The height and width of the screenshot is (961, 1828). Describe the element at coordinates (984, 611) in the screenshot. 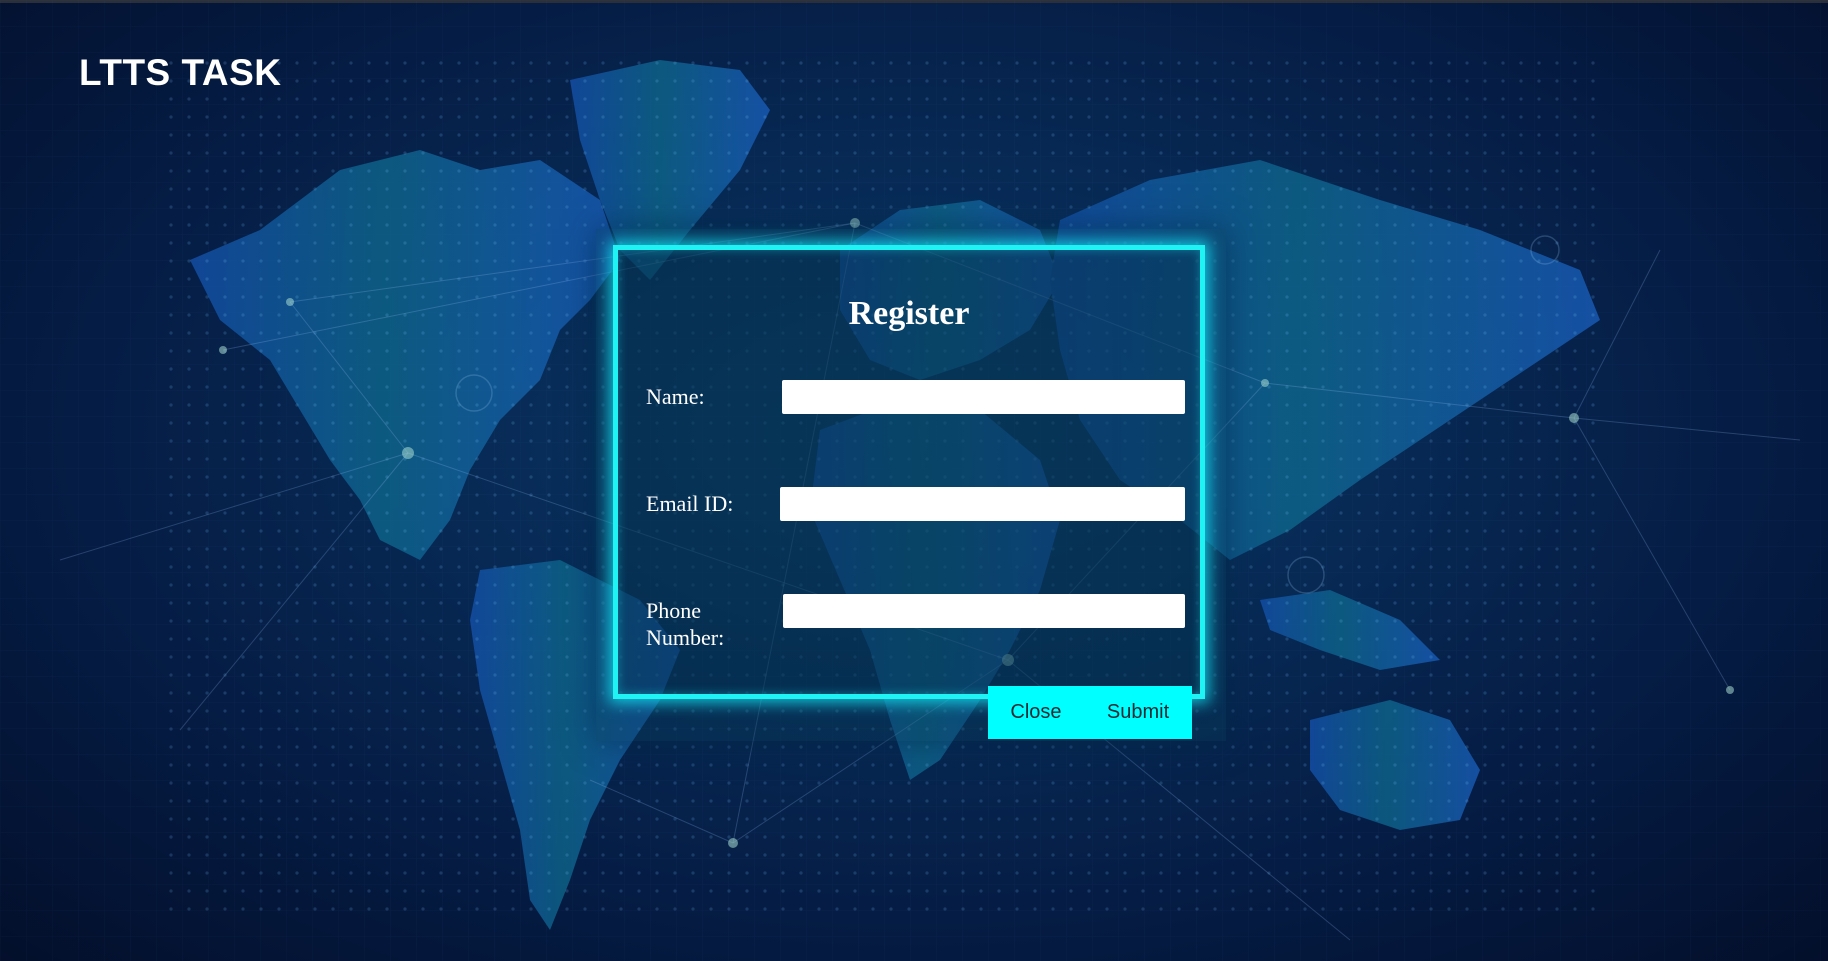

I see `phone-input` at that location.